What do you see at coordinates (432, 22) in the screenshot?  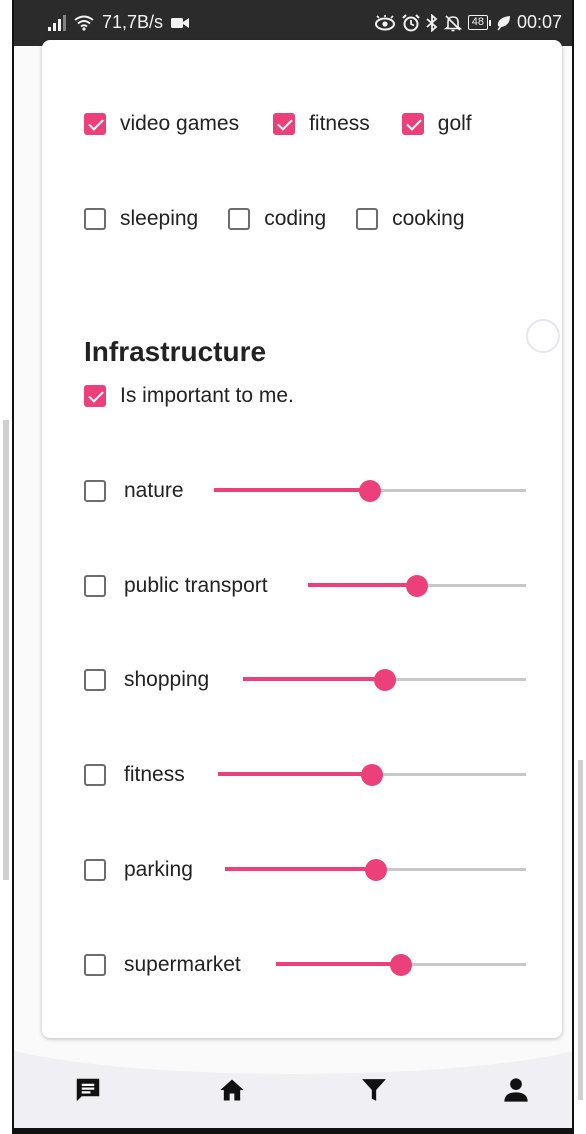 I see `bluetooth-icon` at bounding box center [432, 22].